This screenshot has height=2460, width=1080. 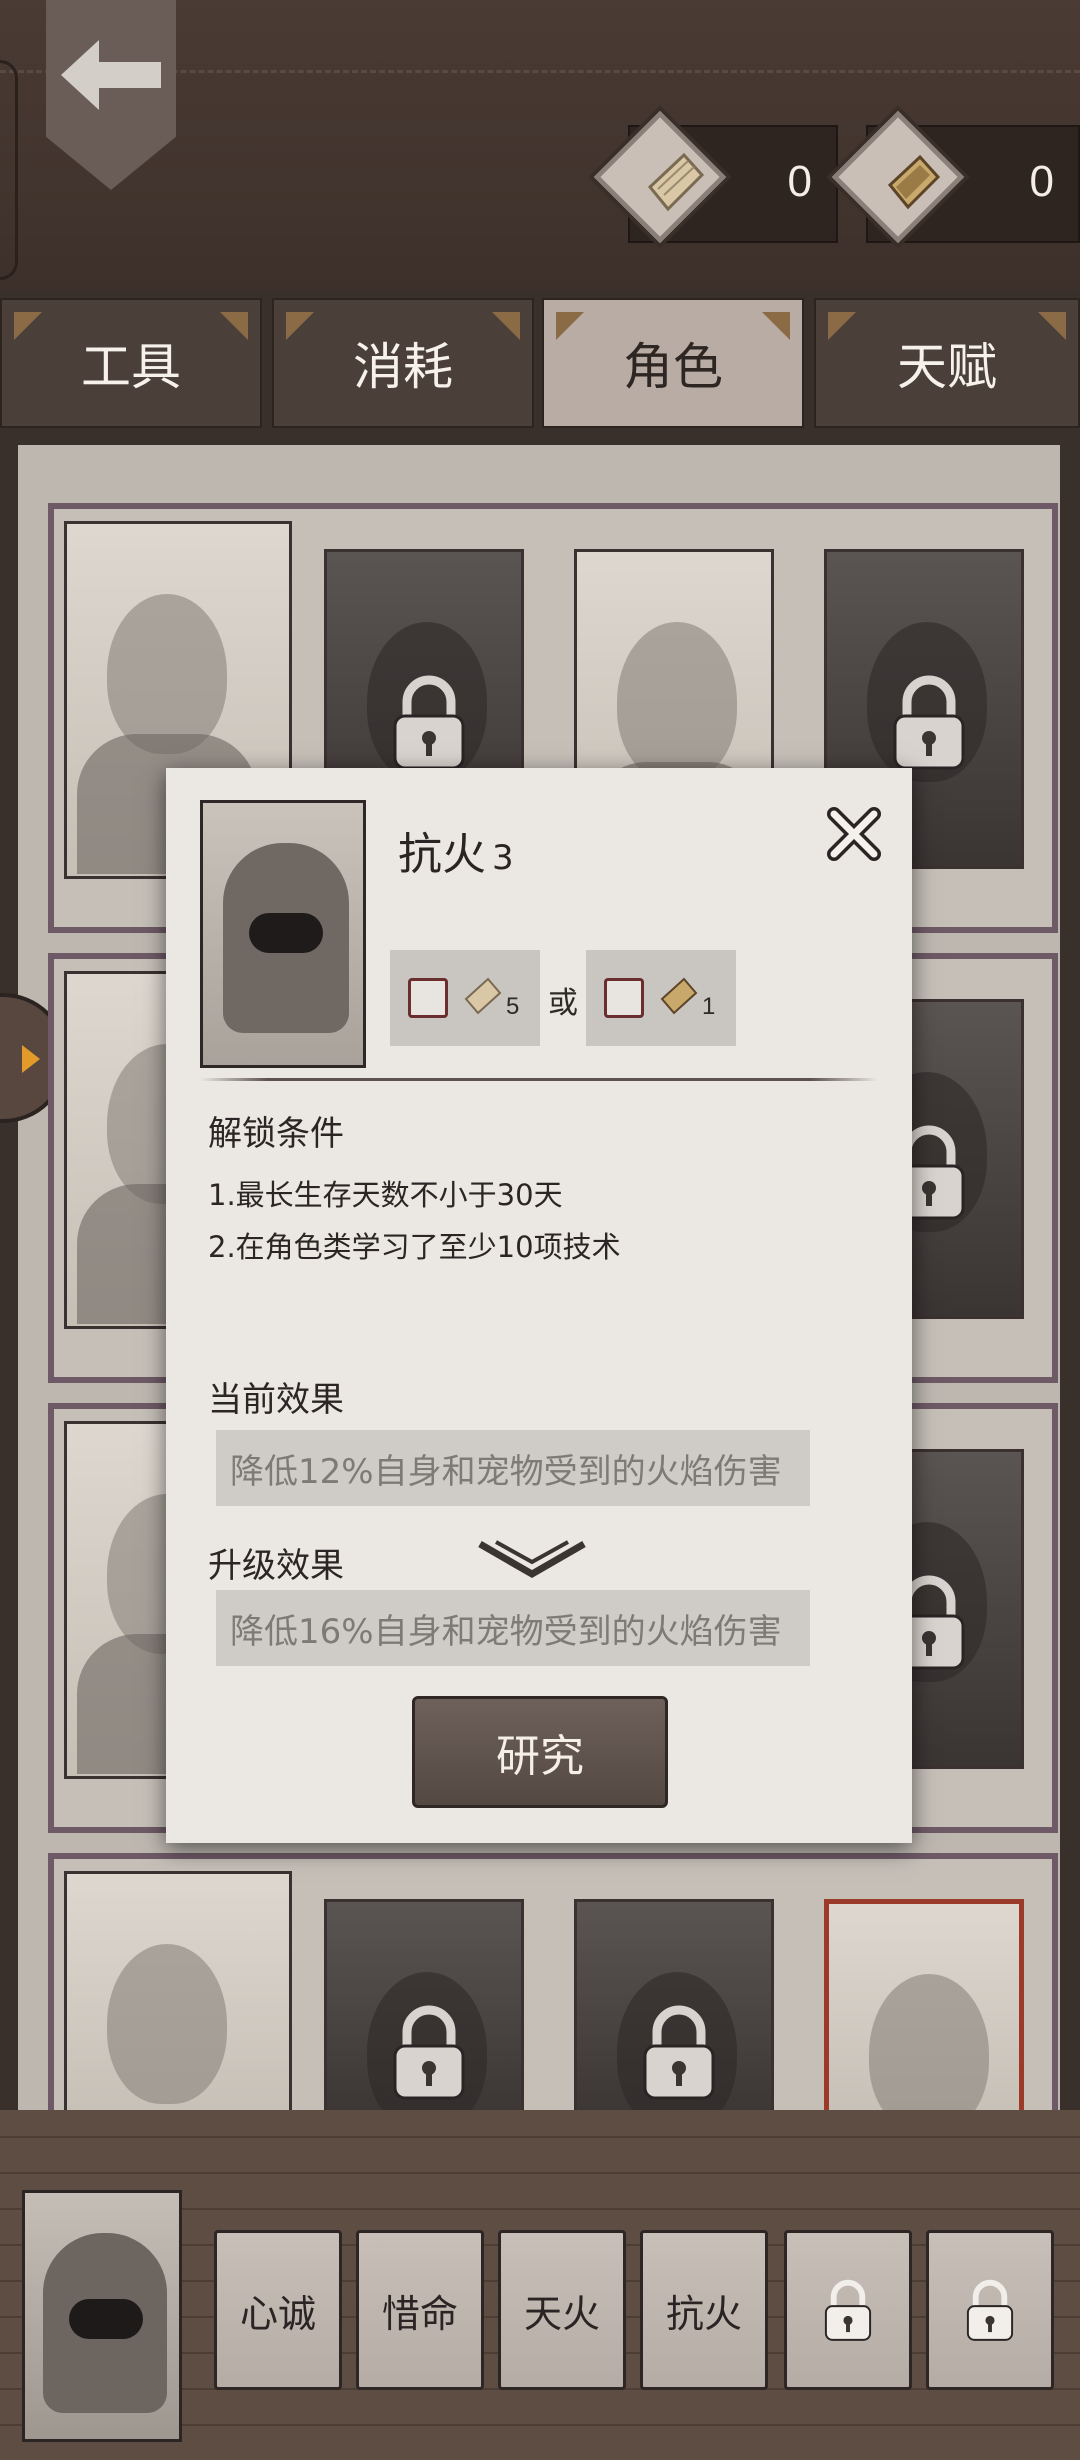 I want to click on dialog-character-portrait, so click(x=283, y=934).